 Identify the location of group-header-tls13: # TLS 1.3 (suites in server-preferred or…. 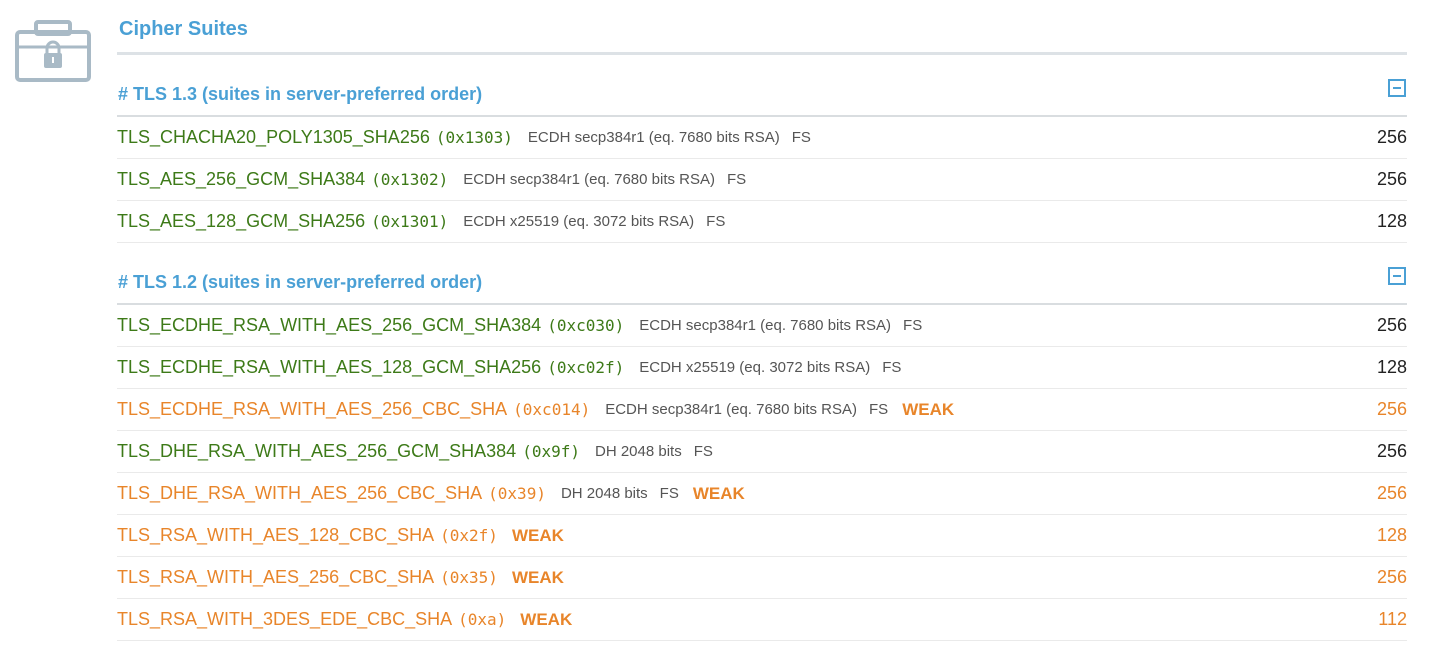
(762, 86).